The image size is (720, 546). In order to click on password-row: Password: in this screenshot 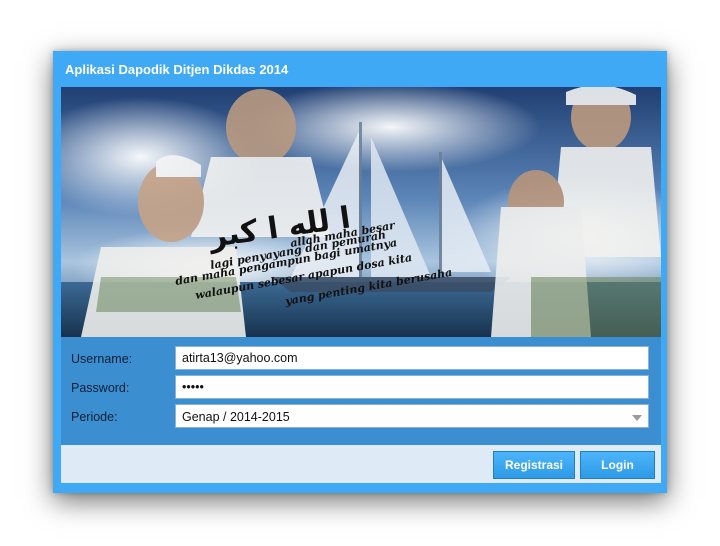, I will do `click(361, 388)`.